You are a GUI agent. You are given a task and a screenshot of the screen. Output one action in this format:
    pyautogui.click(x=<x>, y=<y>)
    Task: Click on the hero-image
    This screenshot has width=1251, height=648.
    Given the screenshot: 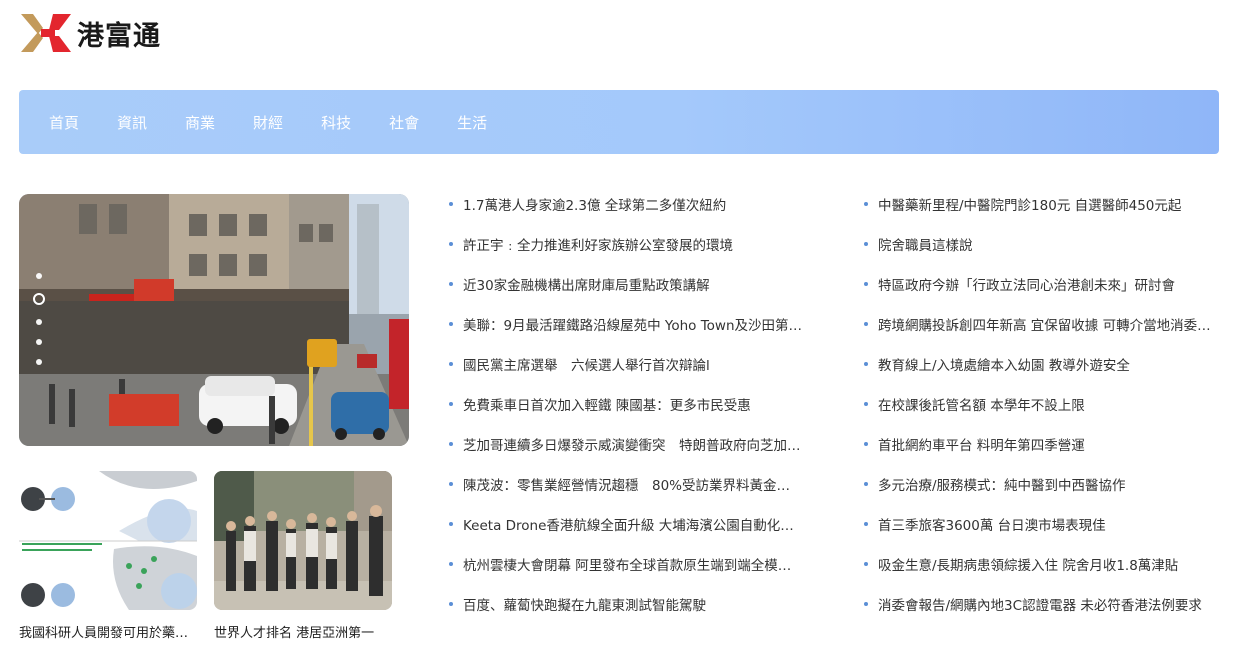 What is the action you would take?
    pyautogui.click(x=214, y=320)
    